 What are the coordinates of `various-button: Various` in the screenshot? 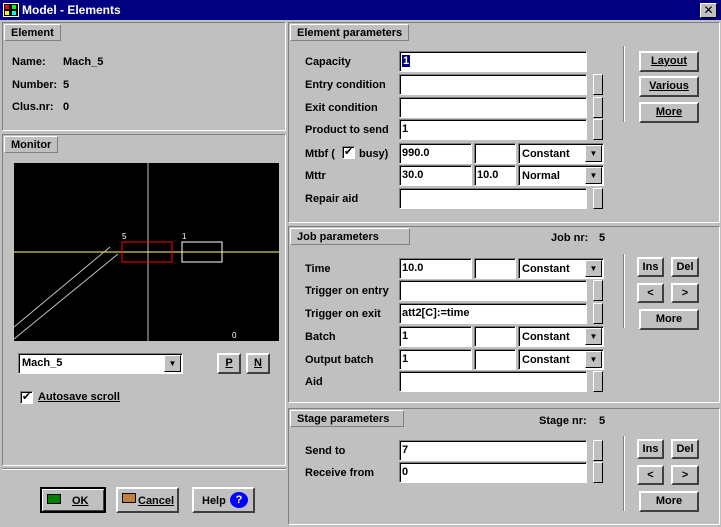 It's located at (669, 86).